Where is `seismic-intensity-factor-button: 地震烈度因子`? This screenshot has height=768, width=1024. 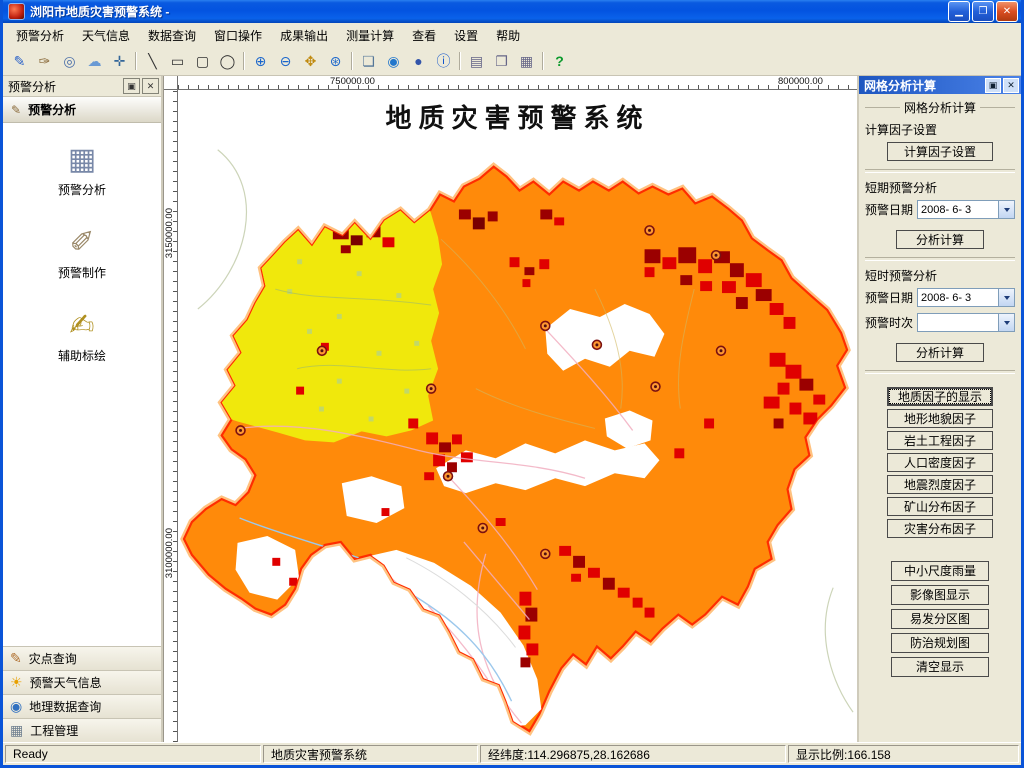 seismic-intensity-factor-button: 地震烈度因子 is located at coordinates (940, 484).